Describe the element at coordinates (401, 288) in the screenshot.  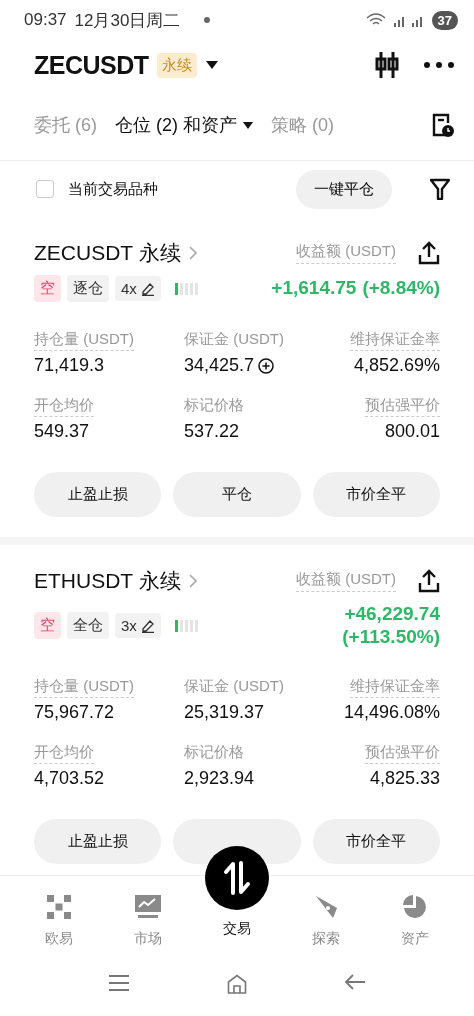
I see `pnl-percent: (+8.84%)` at that location.